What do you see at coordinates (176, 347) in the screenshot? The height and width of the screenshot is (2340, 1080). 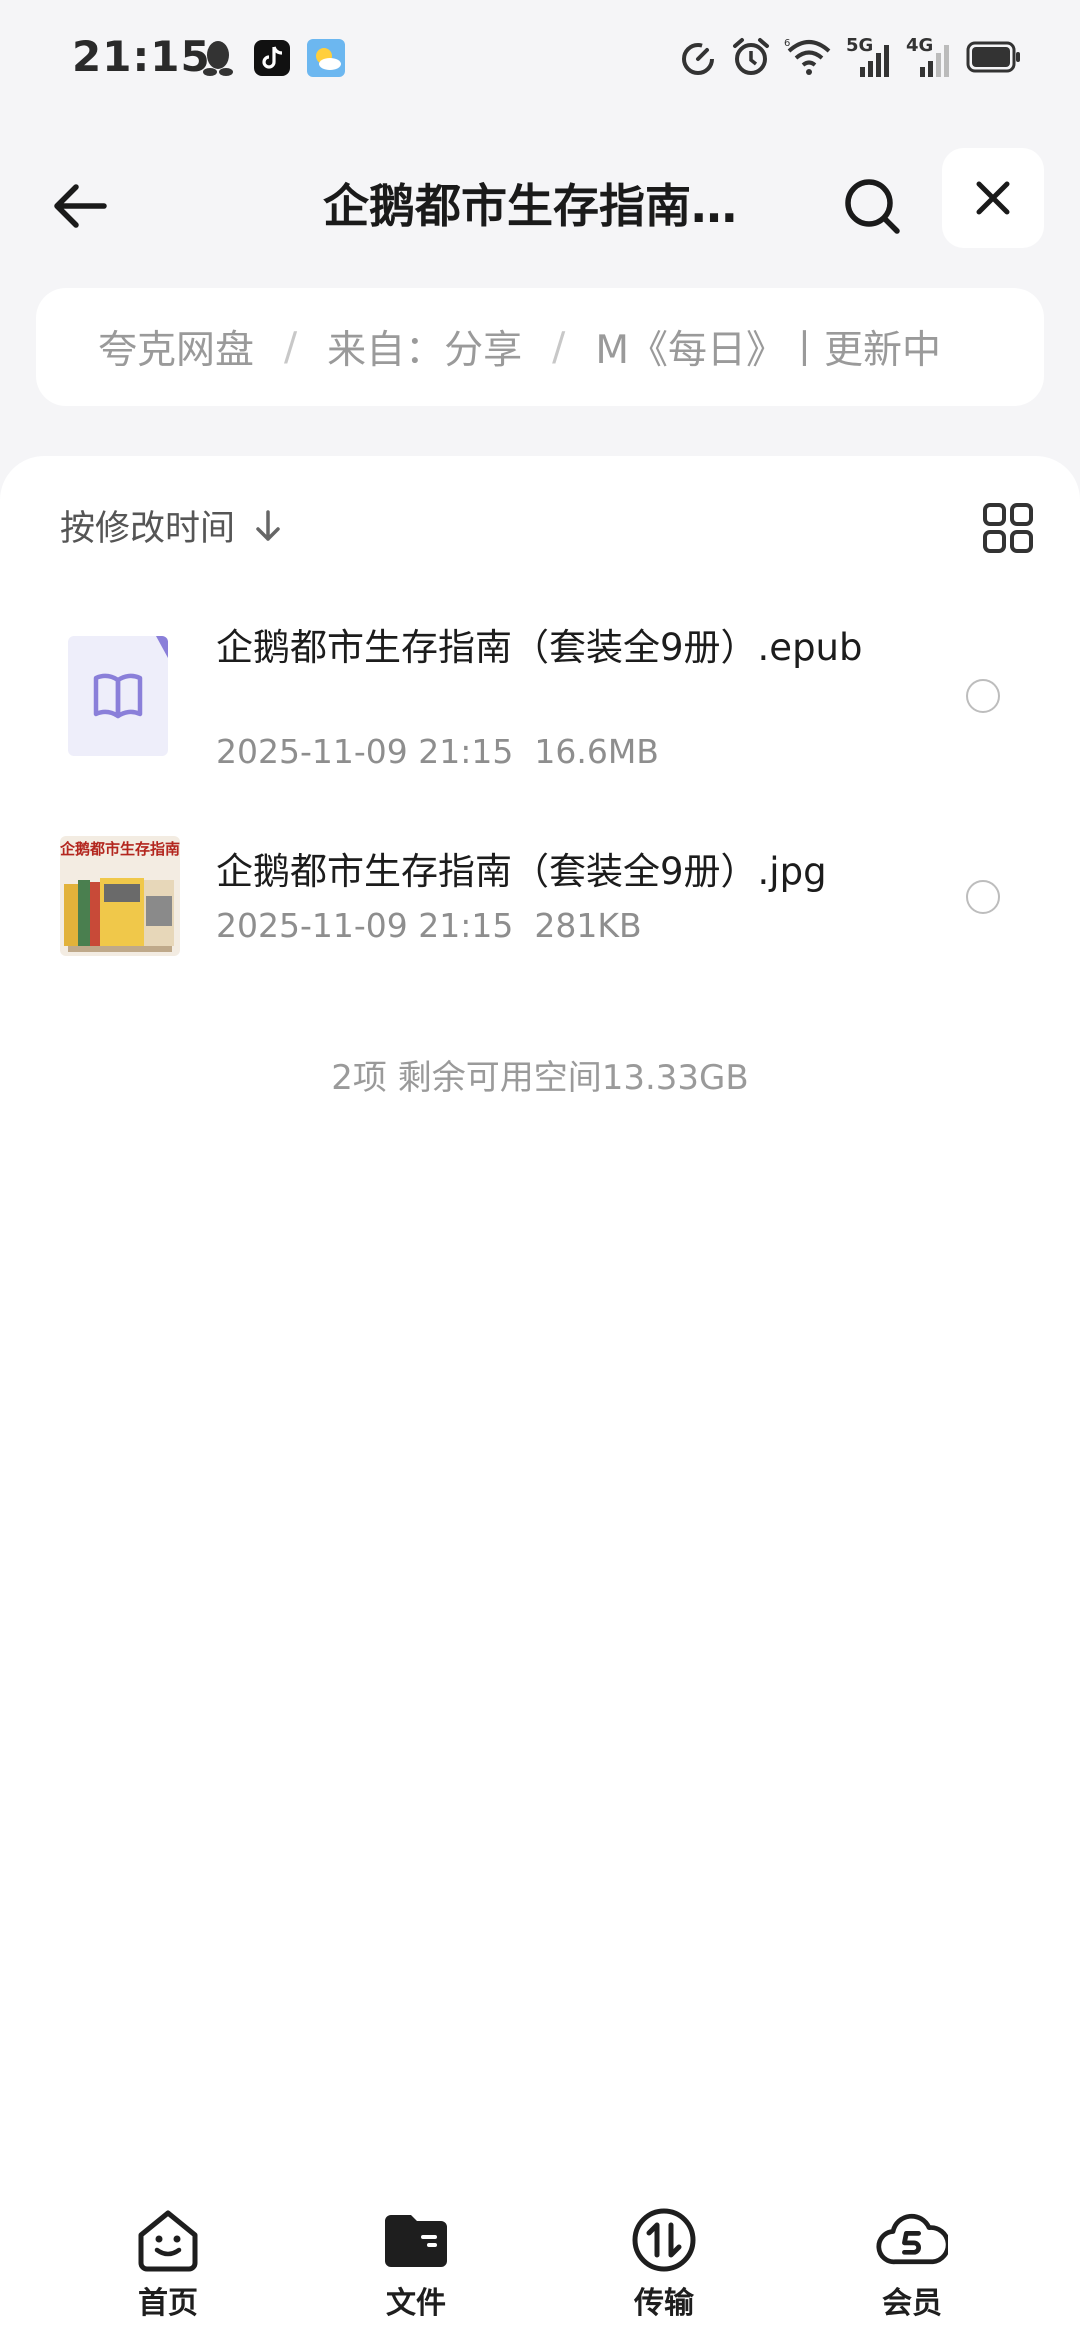 I see `breadcrumb-item-root: 夸克网盘` at bounding box center [176, 347].